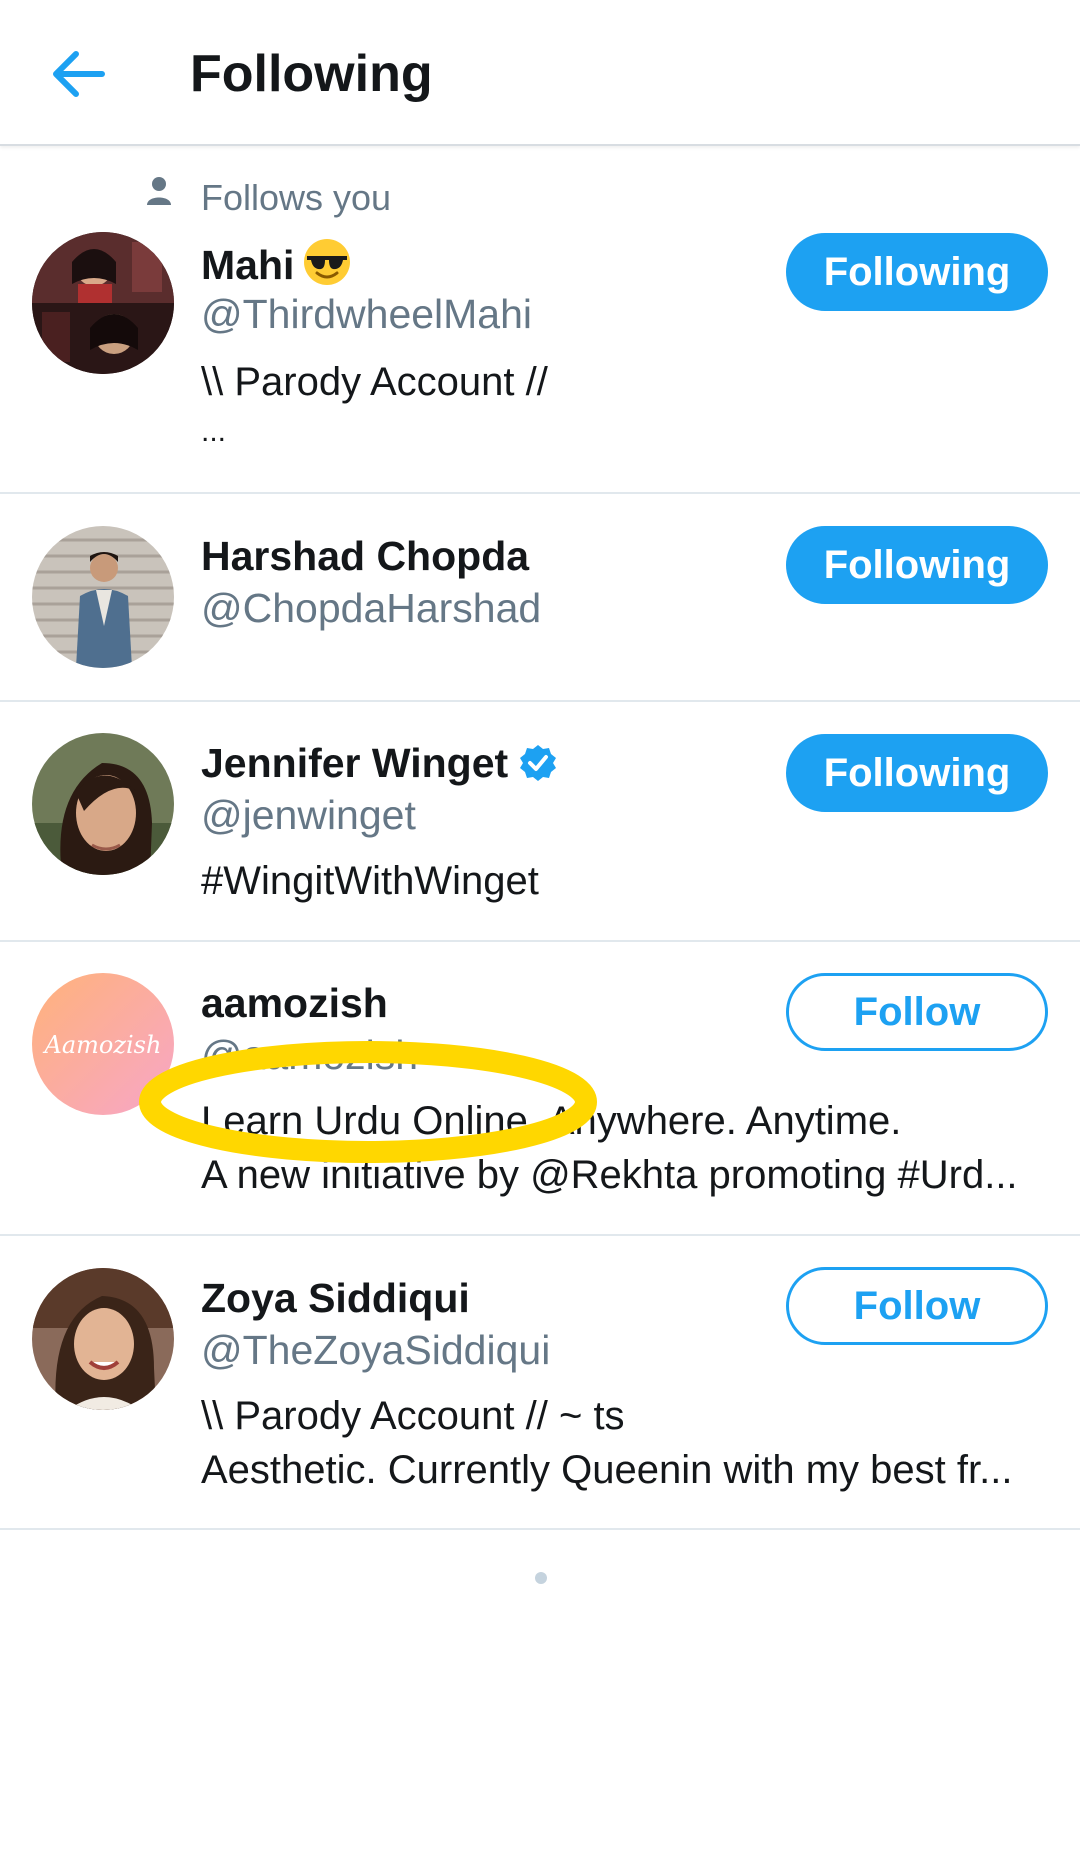 The height and width of the screenshot is (1854, 1080). Describe the element at coordinates (310, 1055) in the screenshot. I see `user-handle: @aamozish` at that location.